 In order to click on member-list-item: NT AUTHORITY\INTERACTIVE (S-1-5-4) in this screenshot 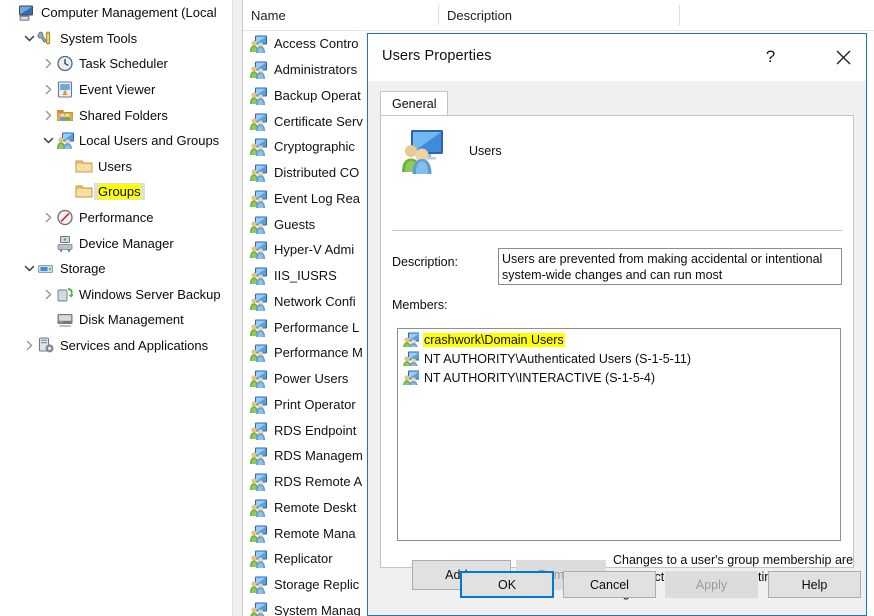, I will do `click(619, 377)`.